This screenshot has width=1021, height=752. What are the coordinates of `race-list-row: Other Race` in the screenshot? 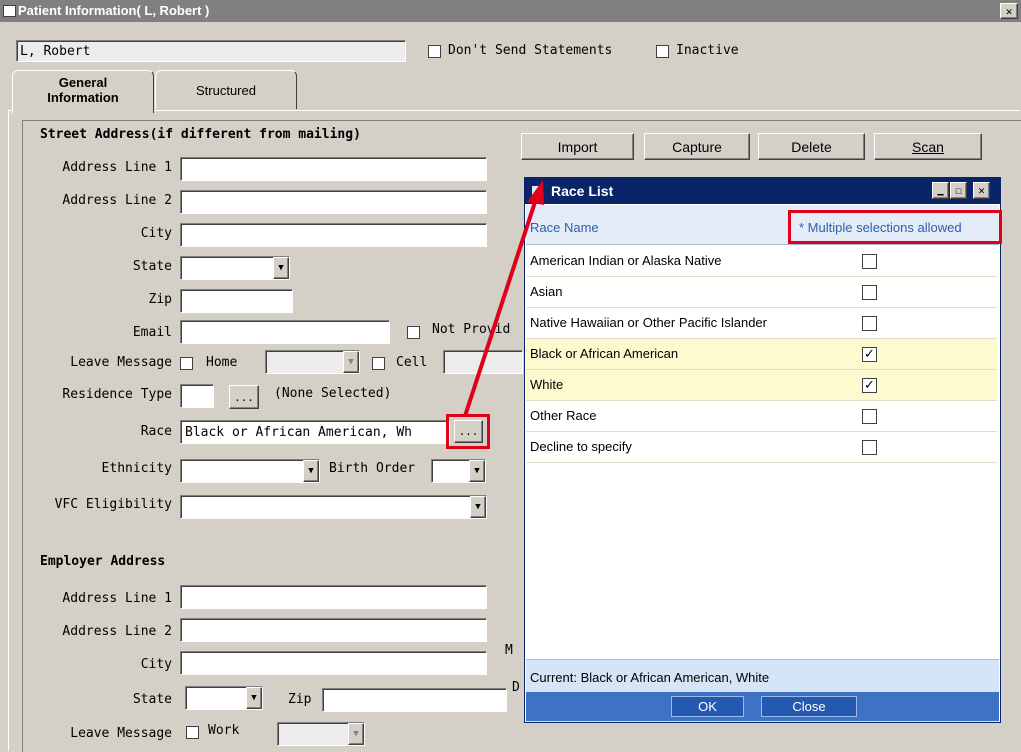 It's located at (761, 416).